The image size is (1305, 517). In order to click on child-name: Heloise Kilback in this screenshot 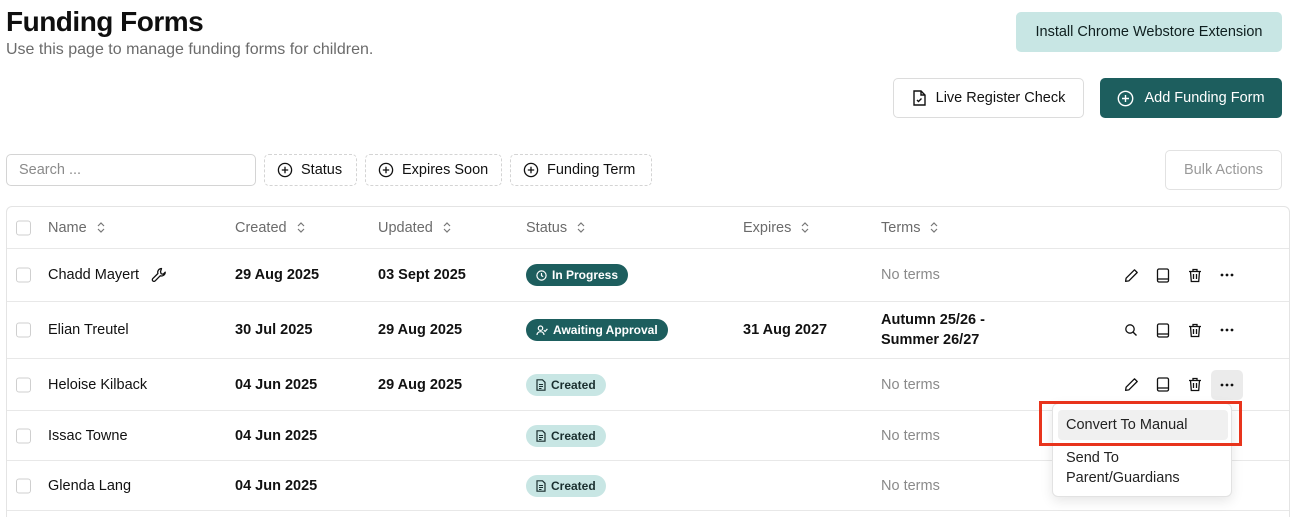, I will do `click(98, 384)`.